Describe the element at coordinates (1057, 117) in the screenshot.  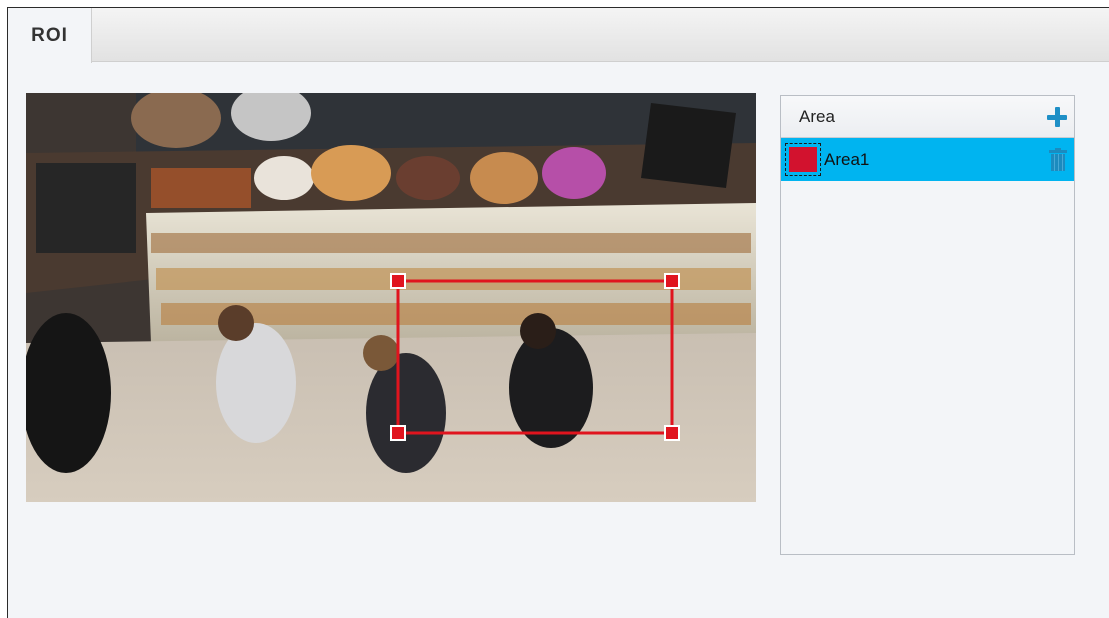
I see `plus-icon` at that location.